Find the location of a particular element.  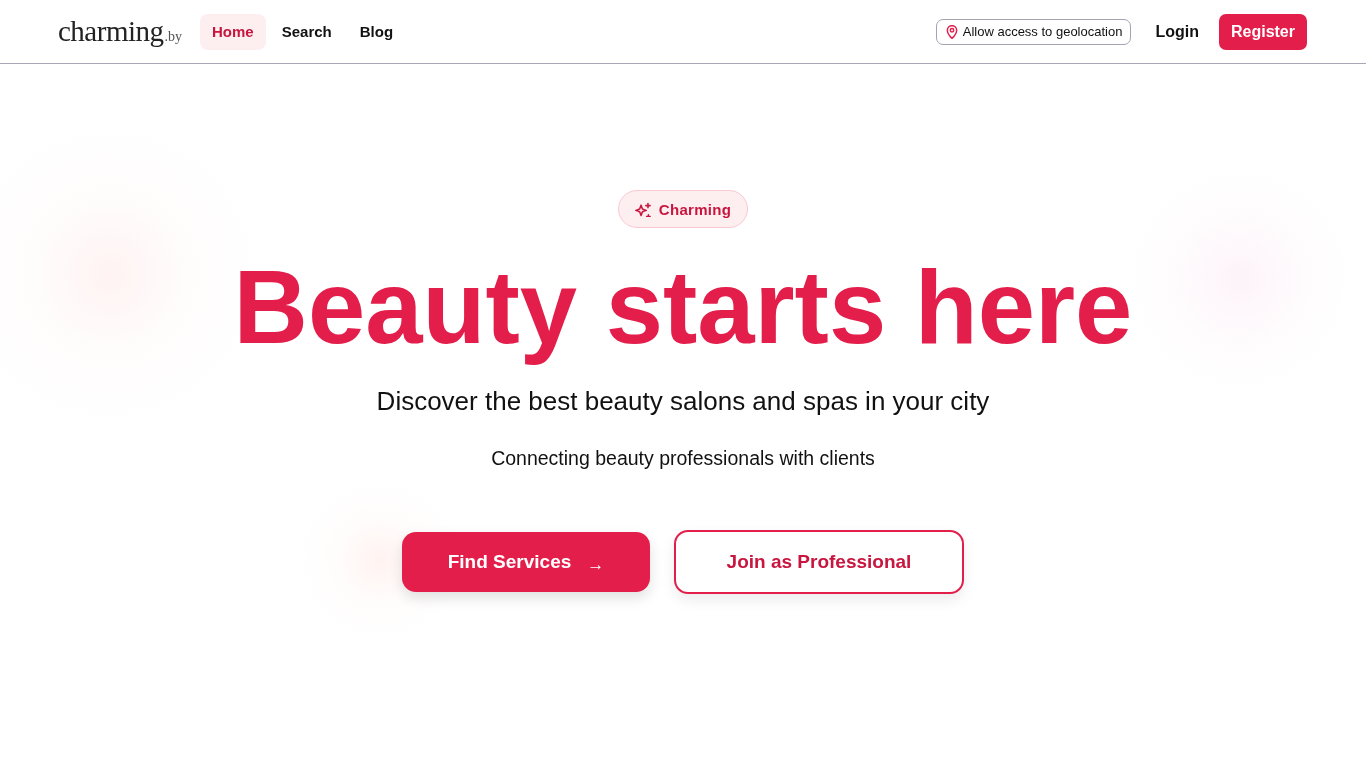

nav-link: Blog is located at coordinates (376, 31).